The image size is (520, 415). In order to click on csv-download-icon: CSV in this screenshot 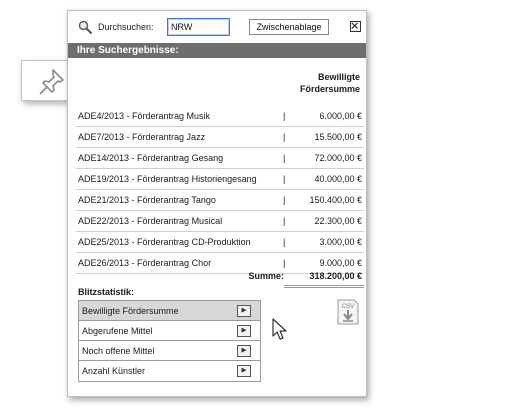, I will do `click(348, 312)`.